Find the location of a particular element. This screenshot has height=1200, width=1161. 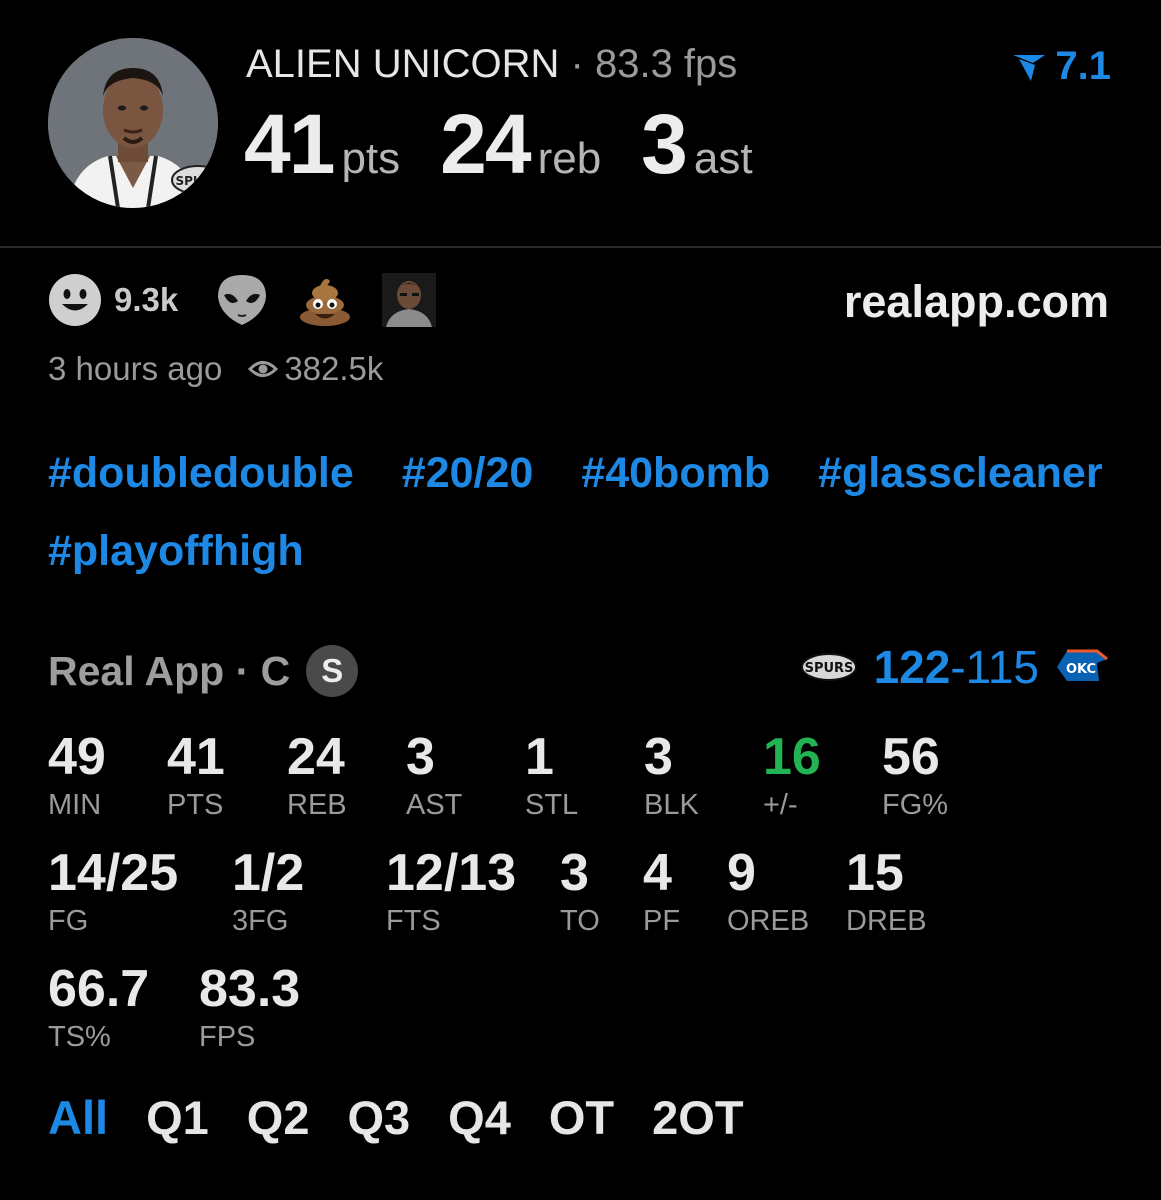

stat-cell: 12/13 FTS is located at coordinates (451, 891).